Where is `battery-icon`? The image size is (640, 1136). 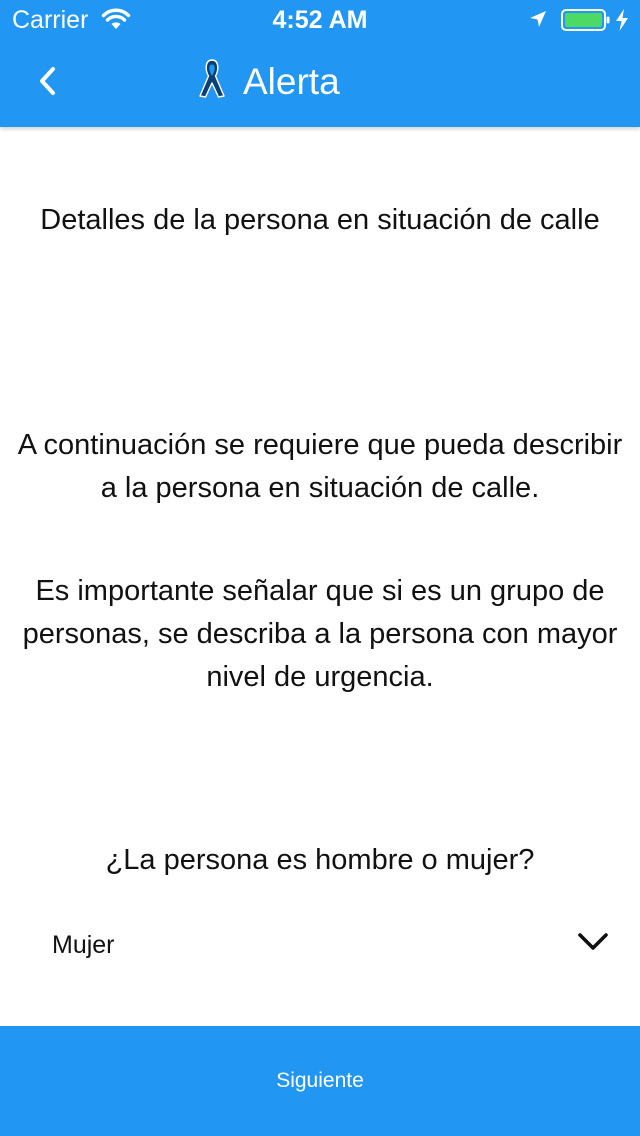 battery-icon is located at coordinates (585, 20).